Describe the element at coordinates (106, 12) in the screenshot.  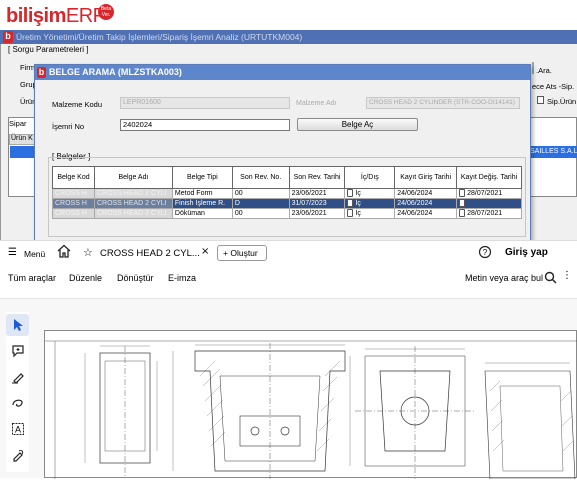
I see `beta-badge: Beta Ver.` at that location.